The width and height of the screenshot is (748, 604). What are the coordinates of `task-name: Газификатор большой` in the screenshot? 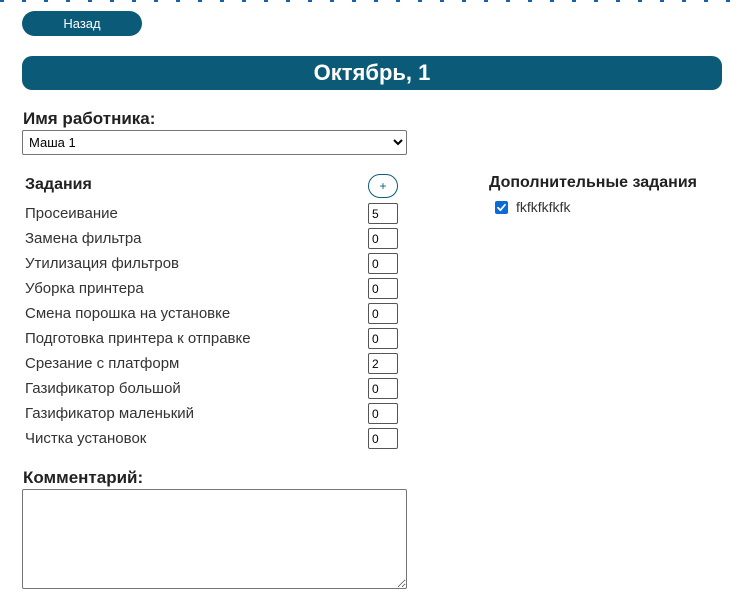 It's located at (103, 388).